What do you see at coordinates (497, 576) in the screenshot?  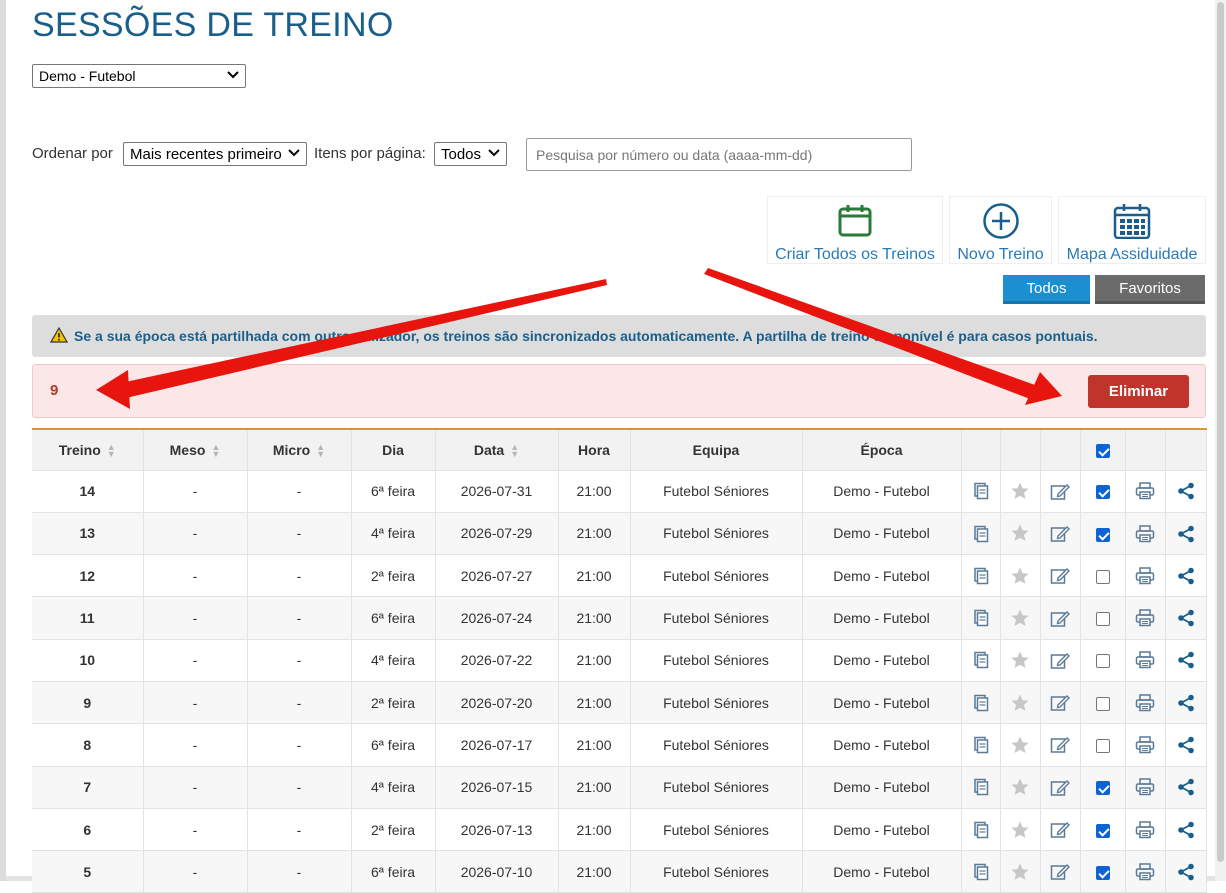 I see `date-cell: 2026-07-27` at bounding box center [497, 576].